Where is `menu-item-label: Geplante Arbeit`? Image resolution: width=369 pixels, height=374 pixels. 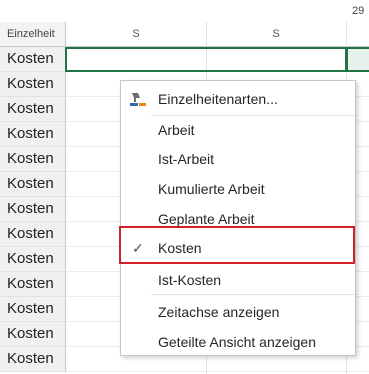
menu-item-label: Geplante Arbeit is located at coordinates (206, 219).